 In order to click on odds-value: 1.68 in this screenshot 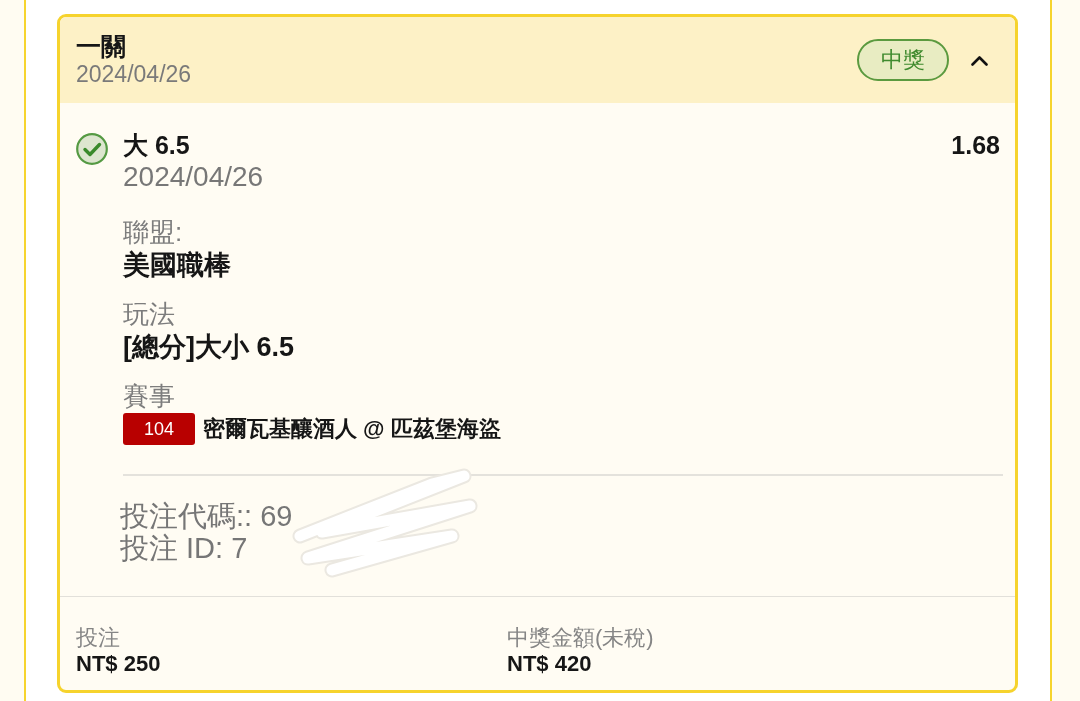, I will do `click(975, 145)`.